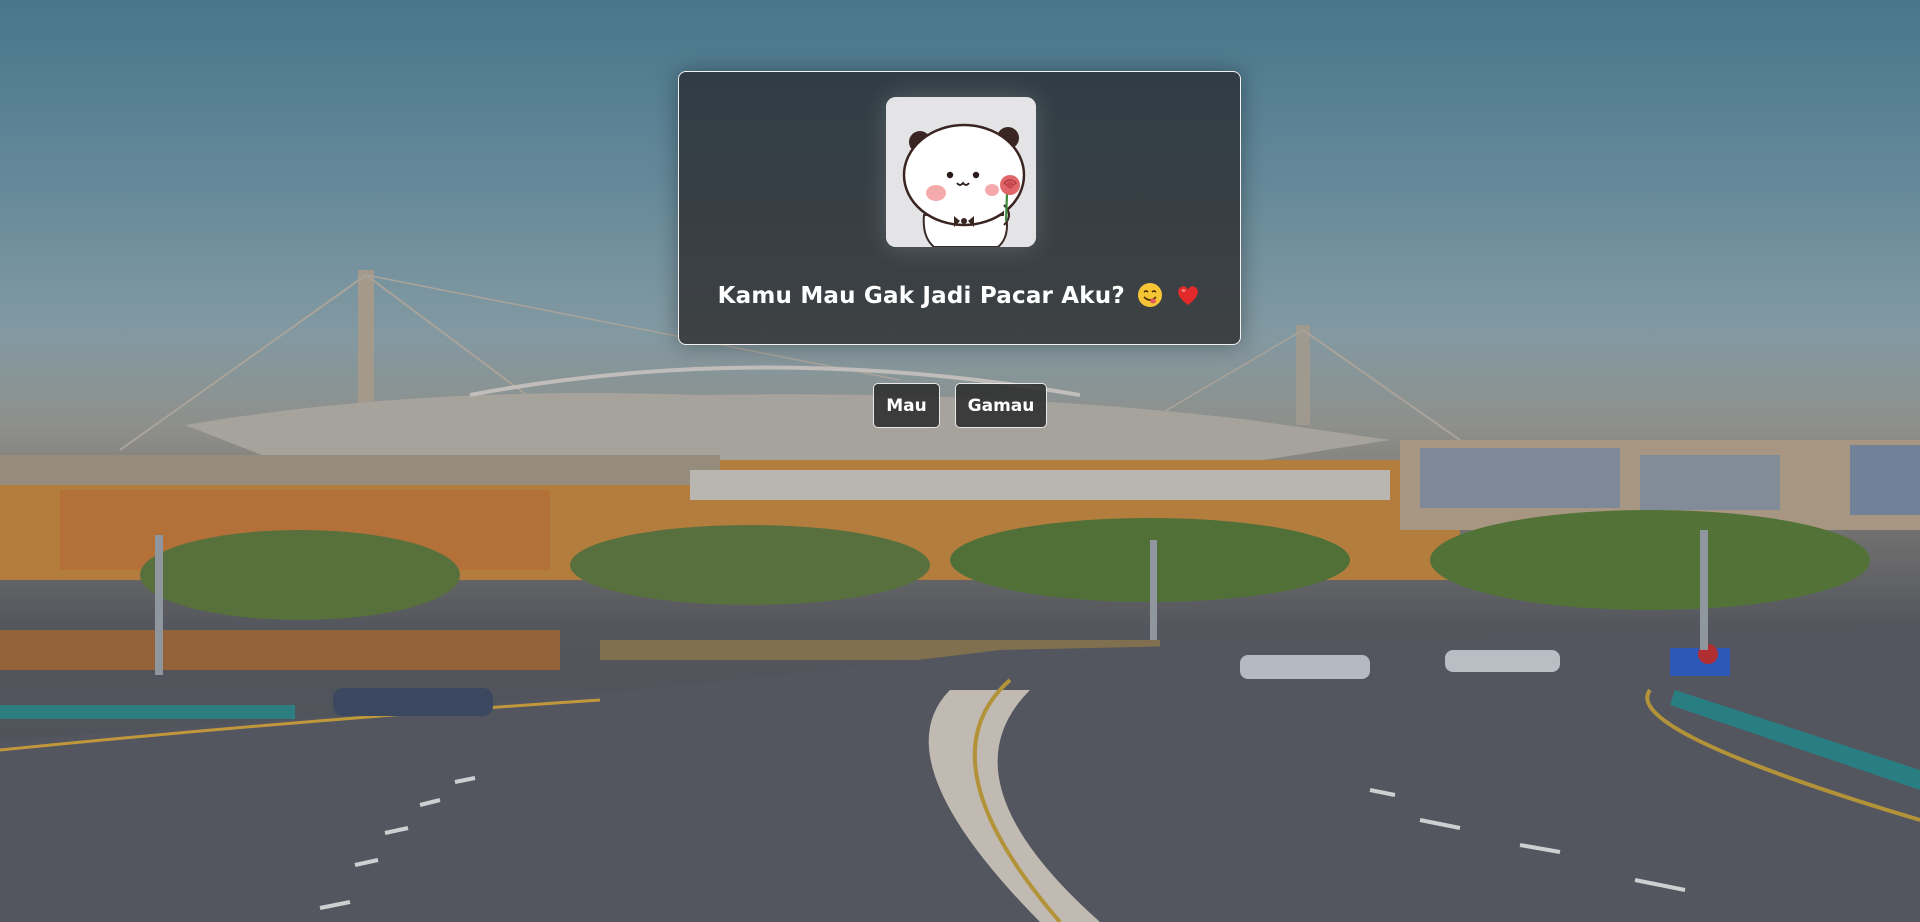  Describe the element at coordinates (1188, 298) in the screenshot. I see `red-heart-emoji-icon` at that location.